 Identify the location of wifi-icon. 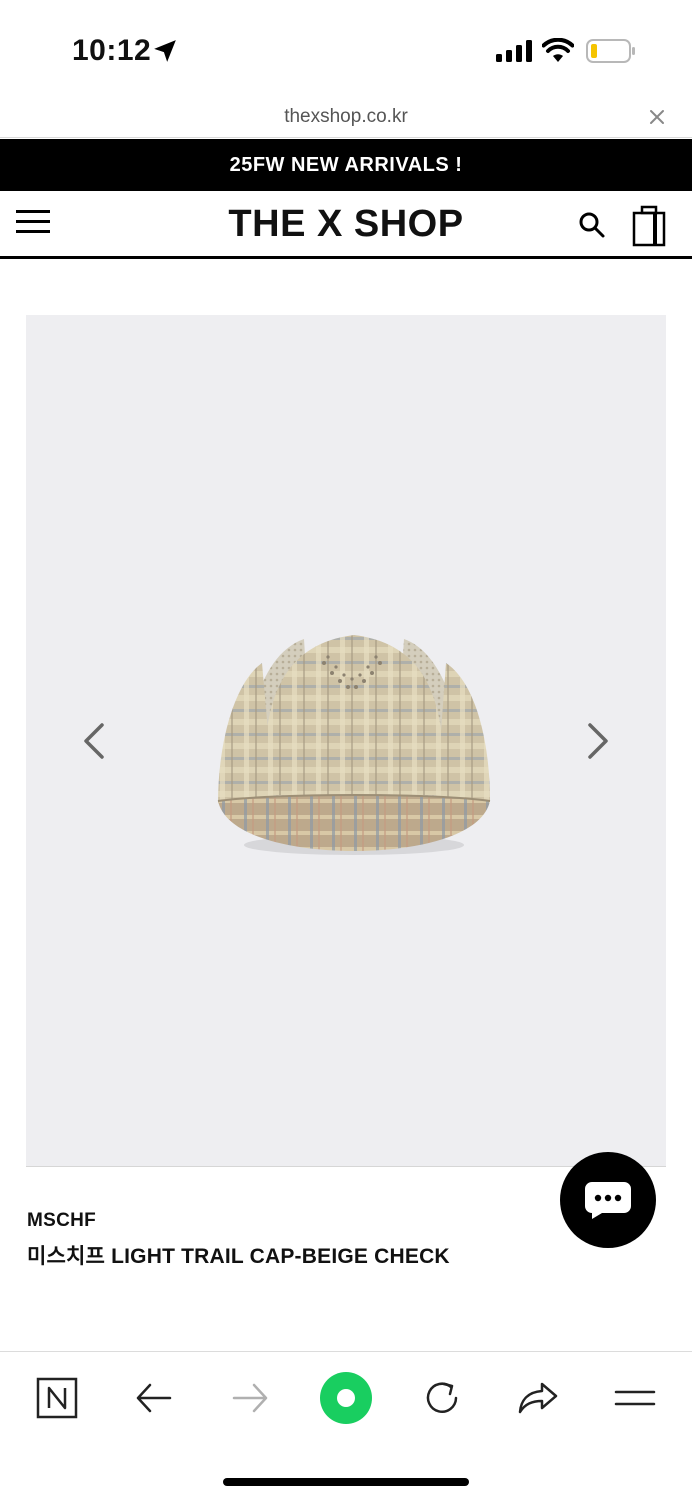
(558, 50).